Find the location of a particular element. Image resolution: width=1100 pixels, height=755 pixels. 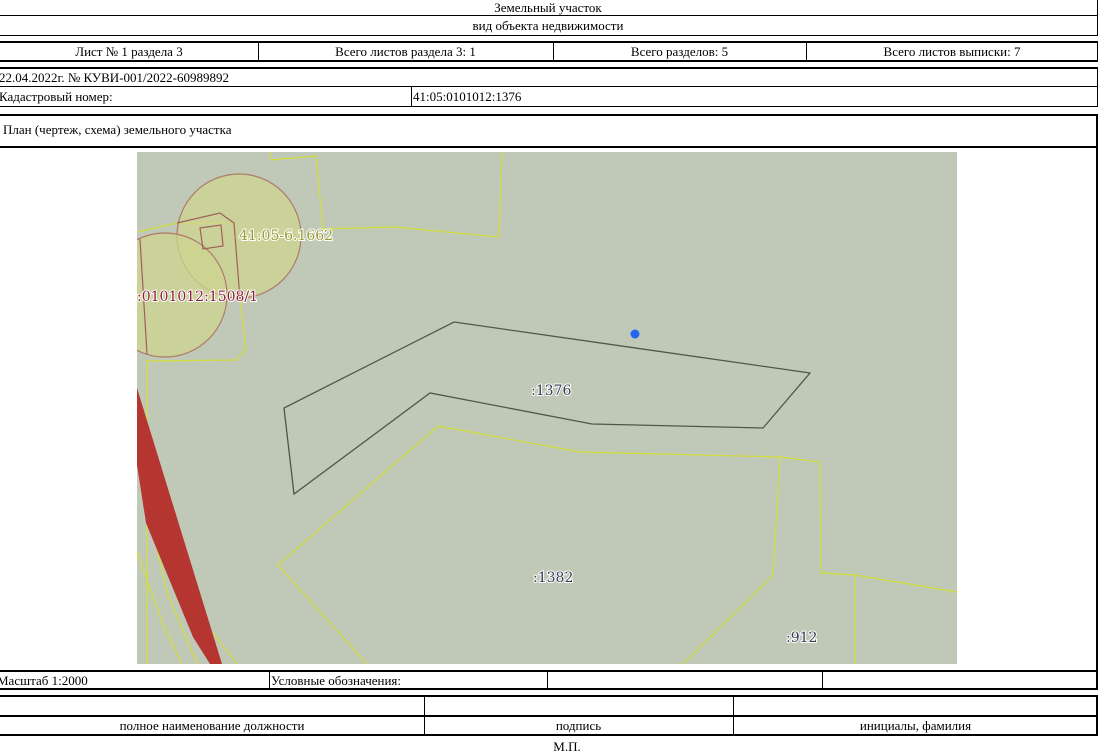

signature-caption: подпись is located at coordinates (578, 725).